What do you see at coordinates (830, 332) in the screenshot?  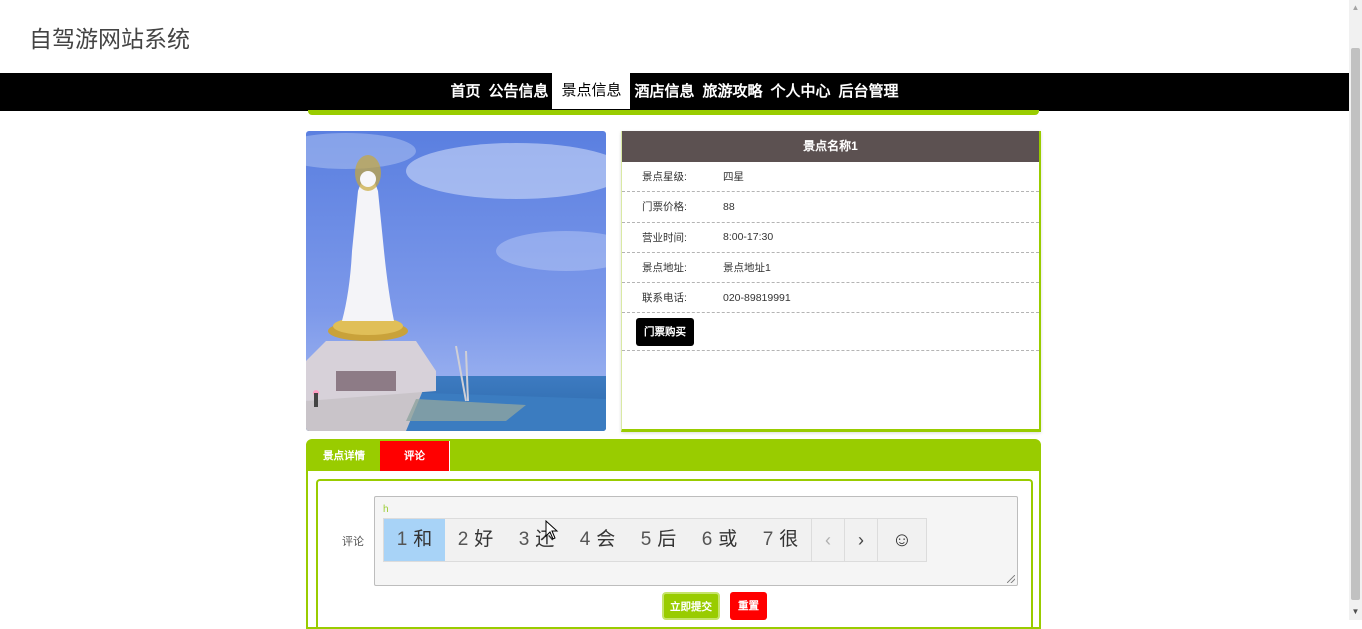 I see `buy-row: 门票购买` at bounding box center [830, 332].